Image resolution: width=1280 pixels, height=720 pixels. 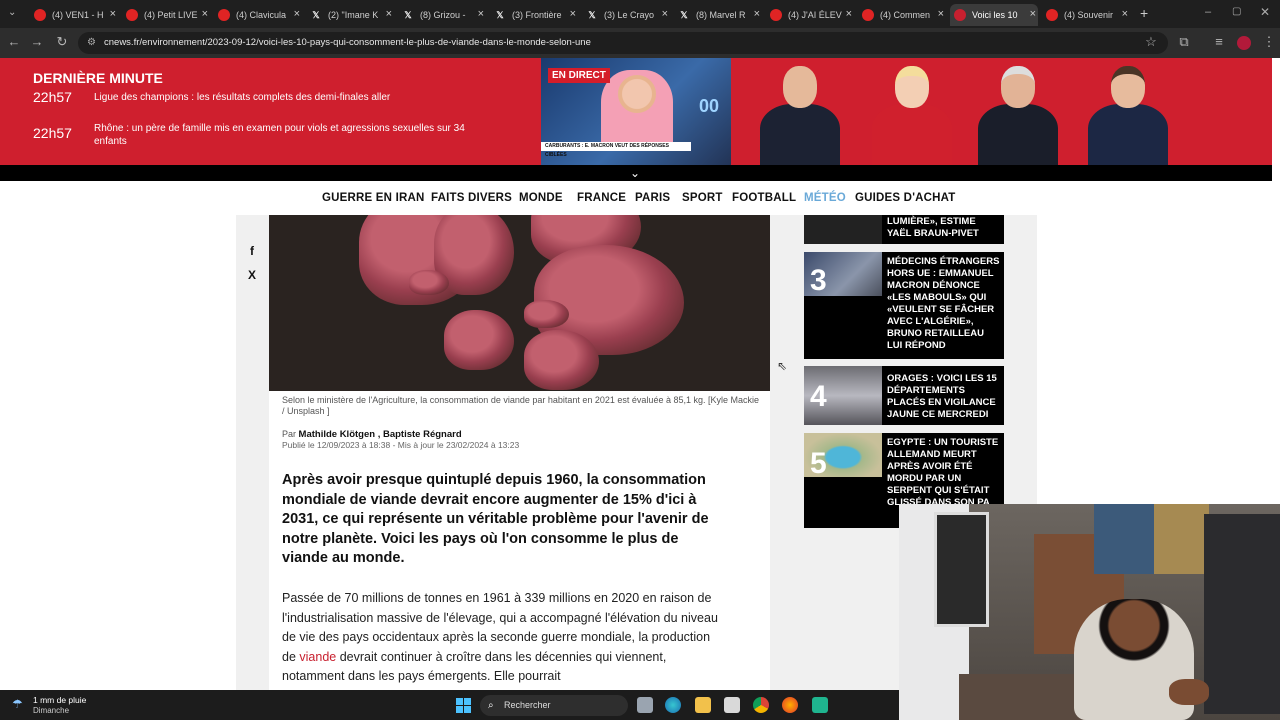 I want to click on viande-link: viande, so click(x=317, y=657).